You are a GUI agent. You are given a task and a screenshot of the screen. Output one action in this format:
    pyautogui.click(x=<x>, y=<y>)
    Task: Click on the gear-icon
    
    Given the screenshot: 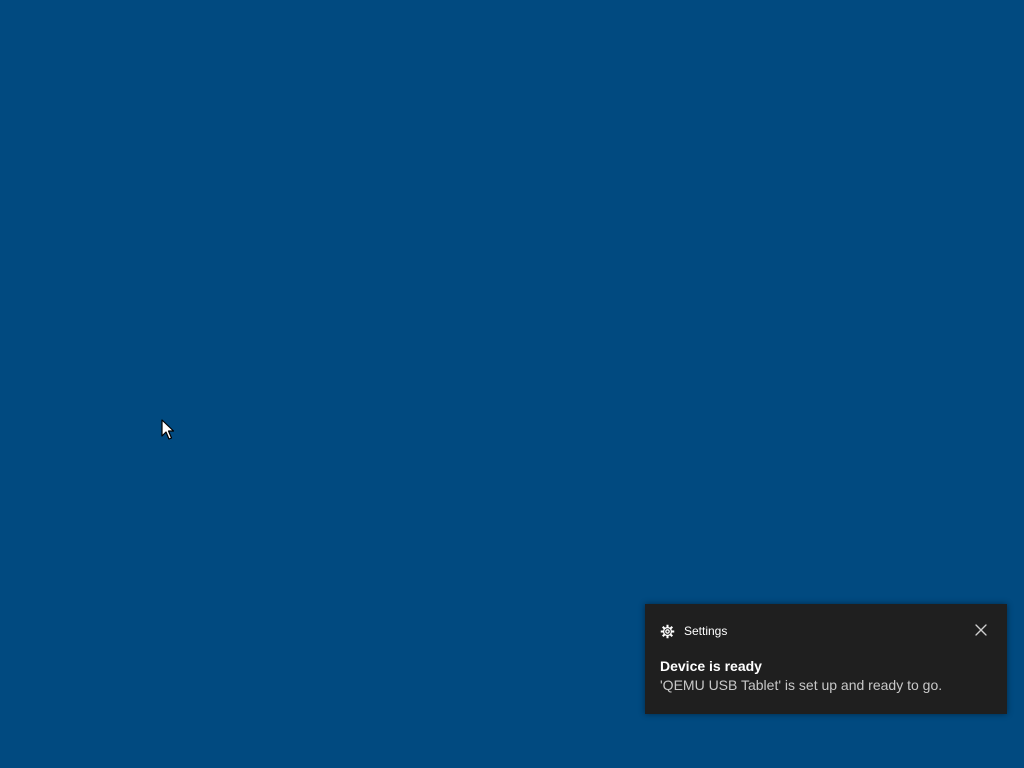 What is the action you would take?
    pyautogui.click(x=667, y=631)
    